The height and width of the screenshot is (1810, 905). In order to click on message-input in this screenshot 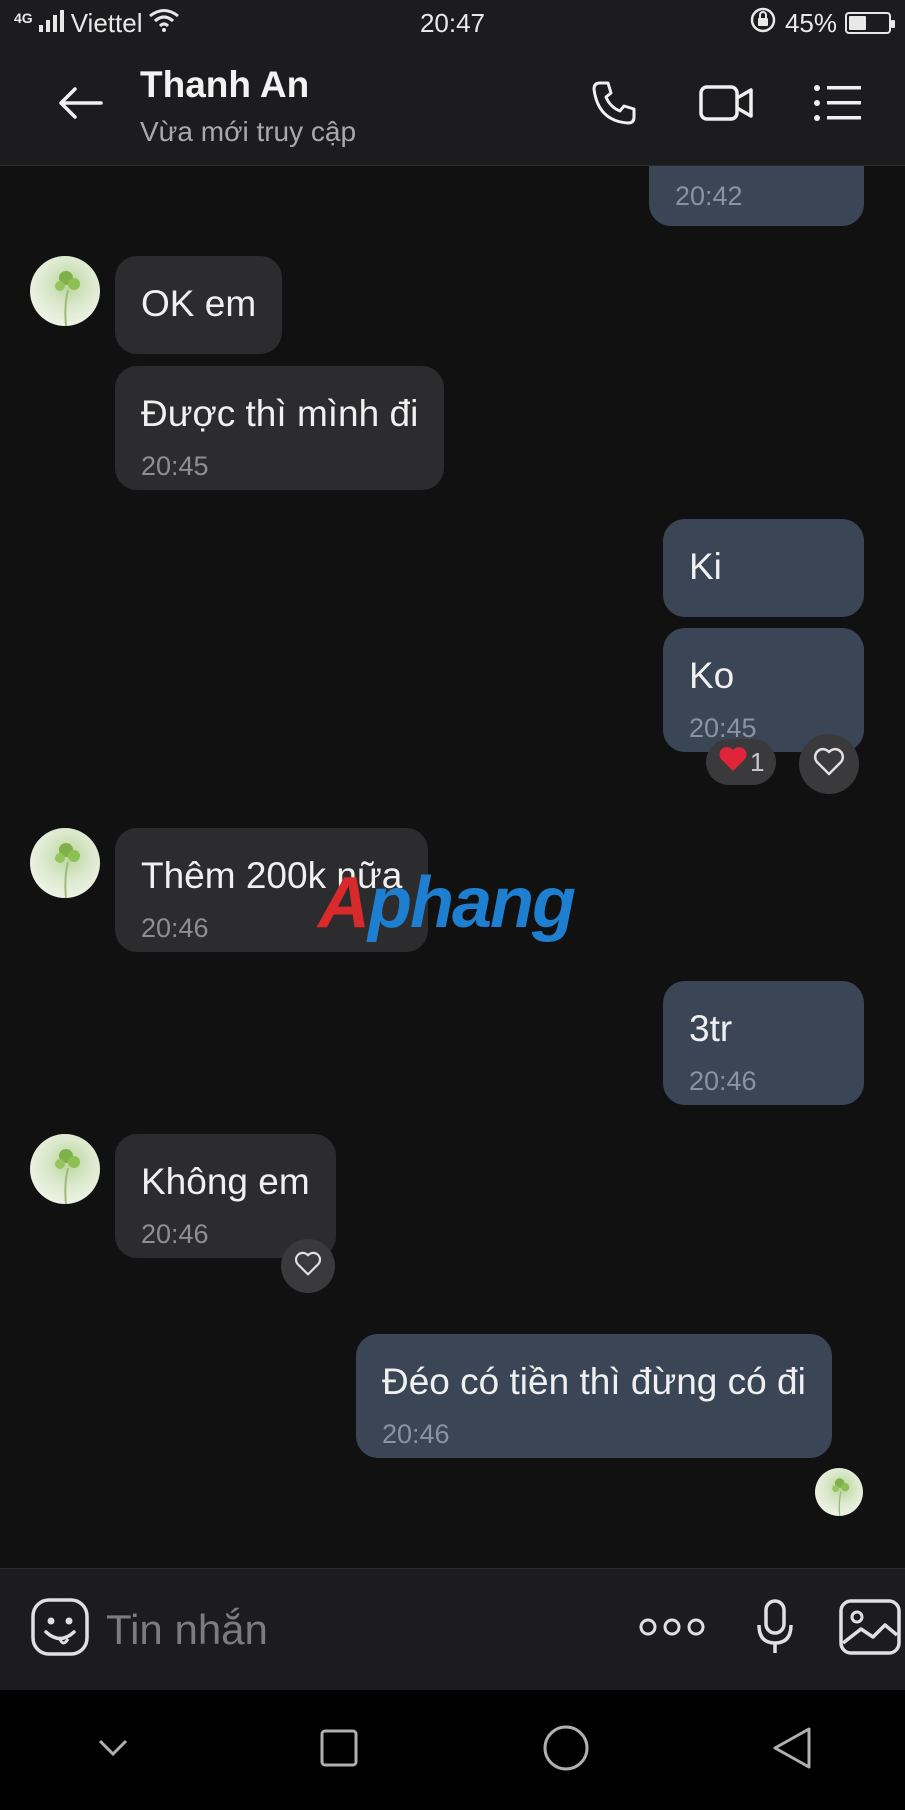, I will do `click(316, 1629)`.